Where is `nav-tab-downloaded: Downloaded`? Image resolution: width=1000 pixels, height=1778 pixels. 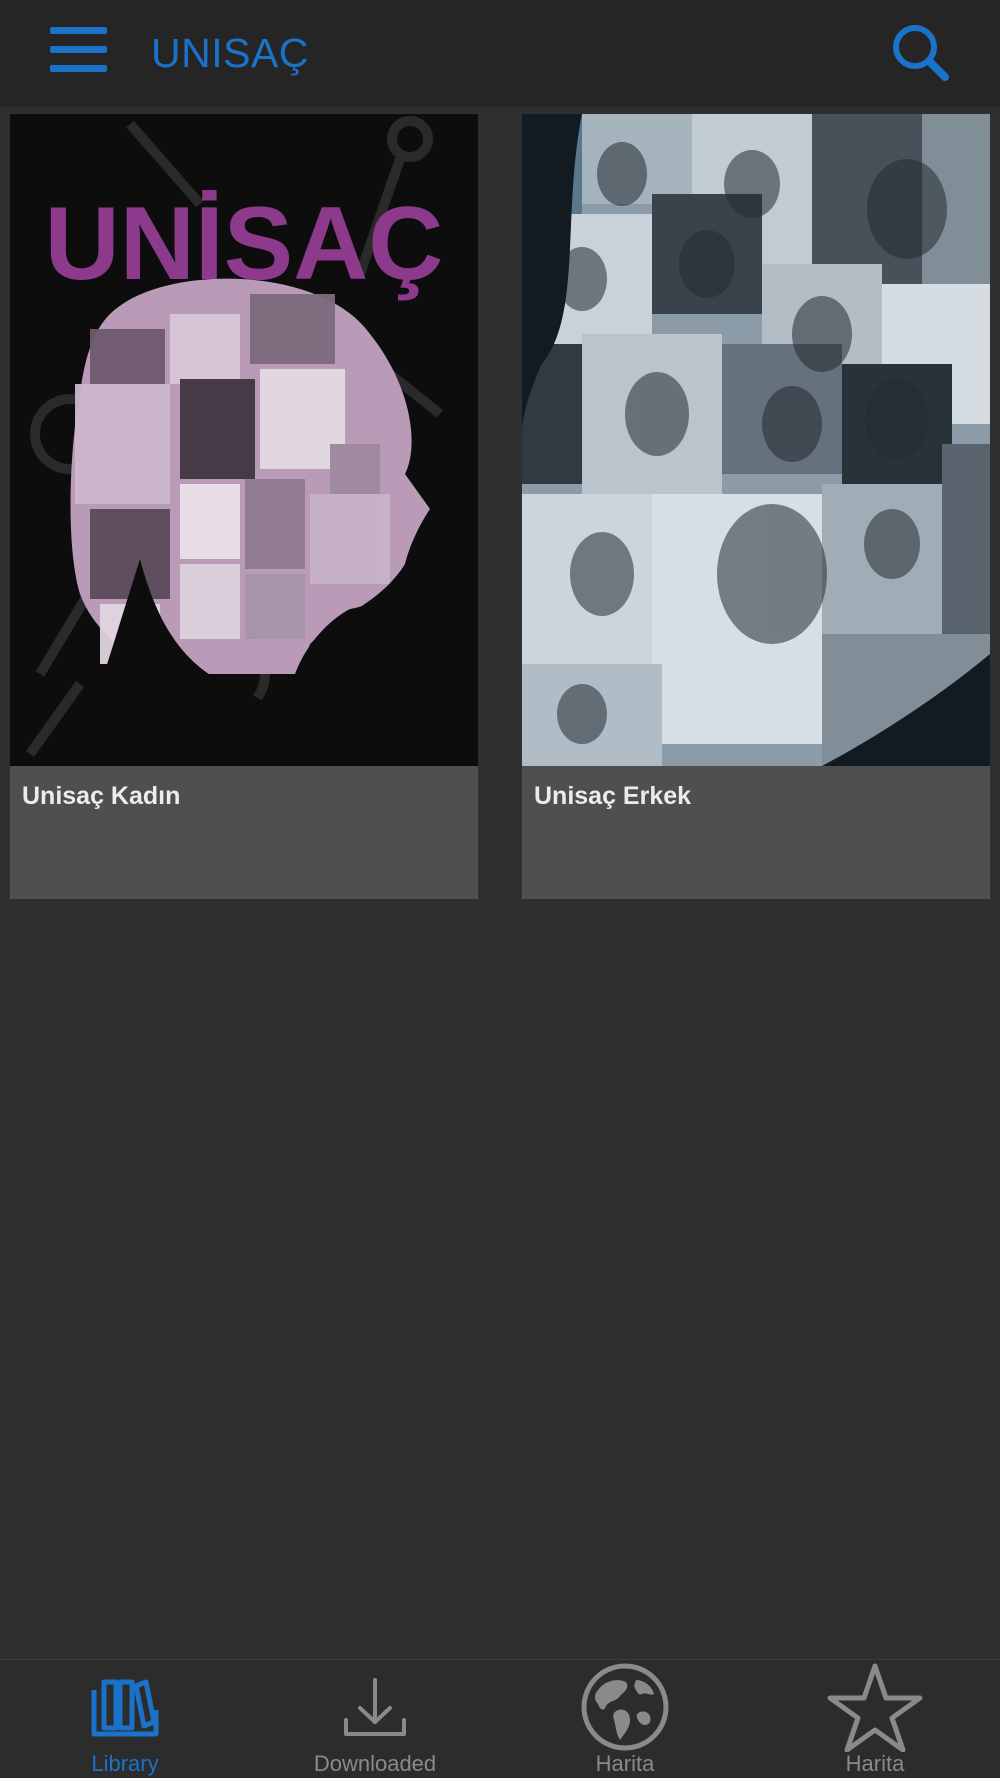 nav-tab-downloaded: Downloaded is located at coordinates (375, 1719).